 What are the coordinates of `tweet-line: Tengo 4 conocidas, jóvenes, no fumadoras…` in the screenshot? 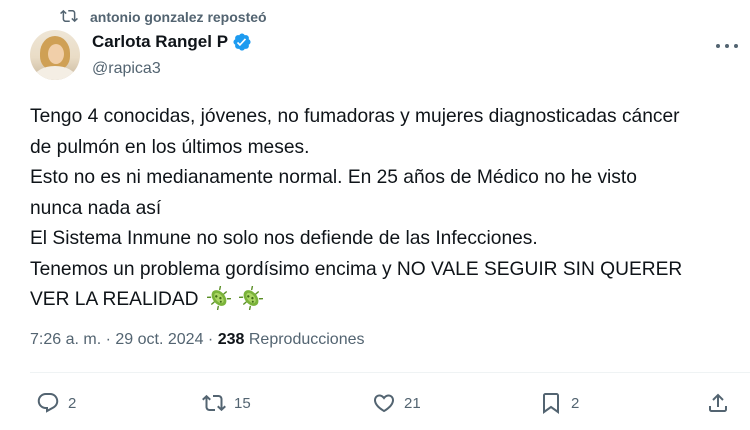 It's located at (355, 116).